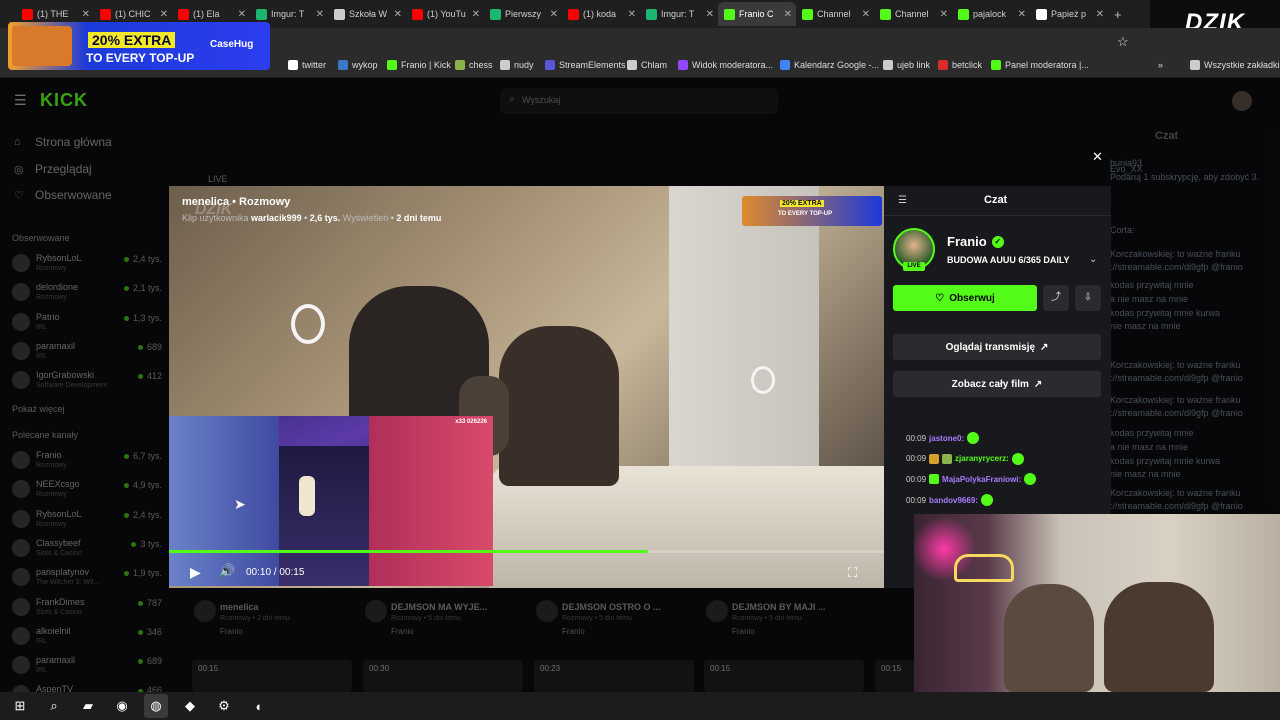 The width and height of the screenshot is (1280, 720). Describe the element at coordinates (585, 65) in the screenshot. I see `bookmark-item: StreamElements` at that location.